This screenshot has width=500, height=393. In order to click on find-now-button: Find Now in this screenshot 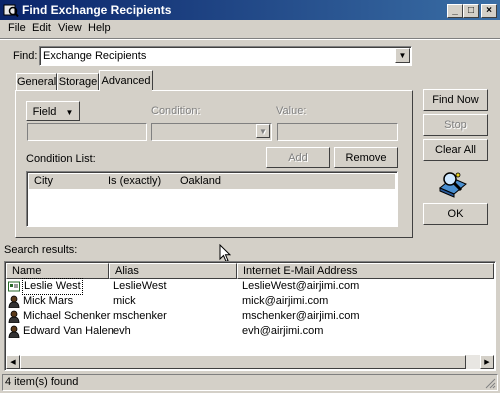, I will do `click(455, 100)`.